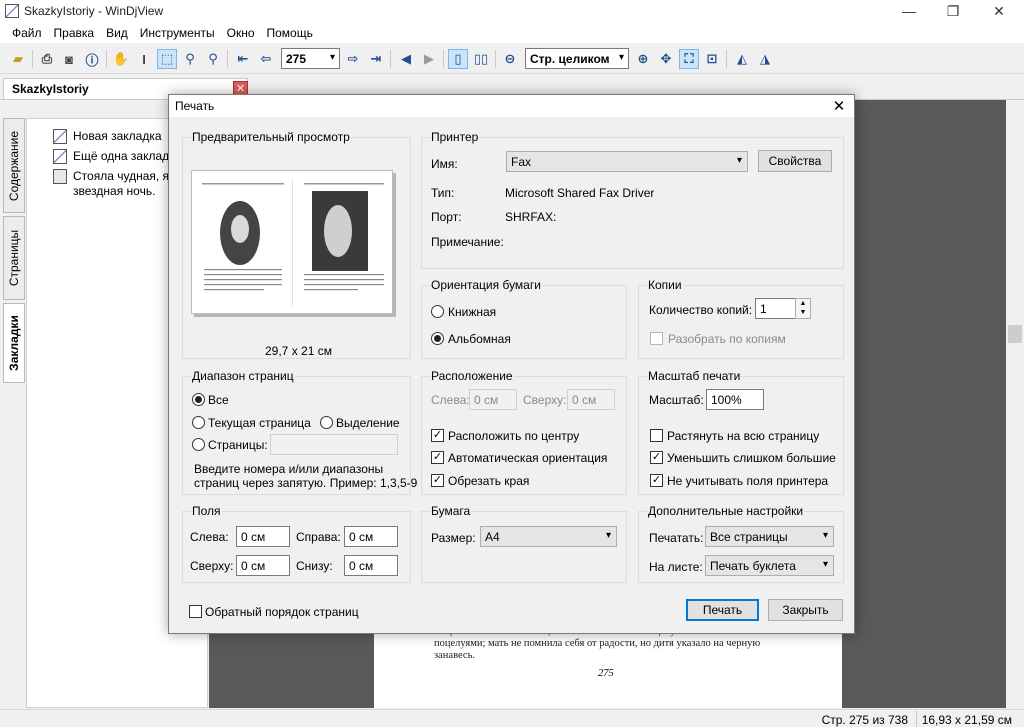 This screenshot has width=1024, height=727. I want to click on copies-count-input: 1, so click(775, 308).